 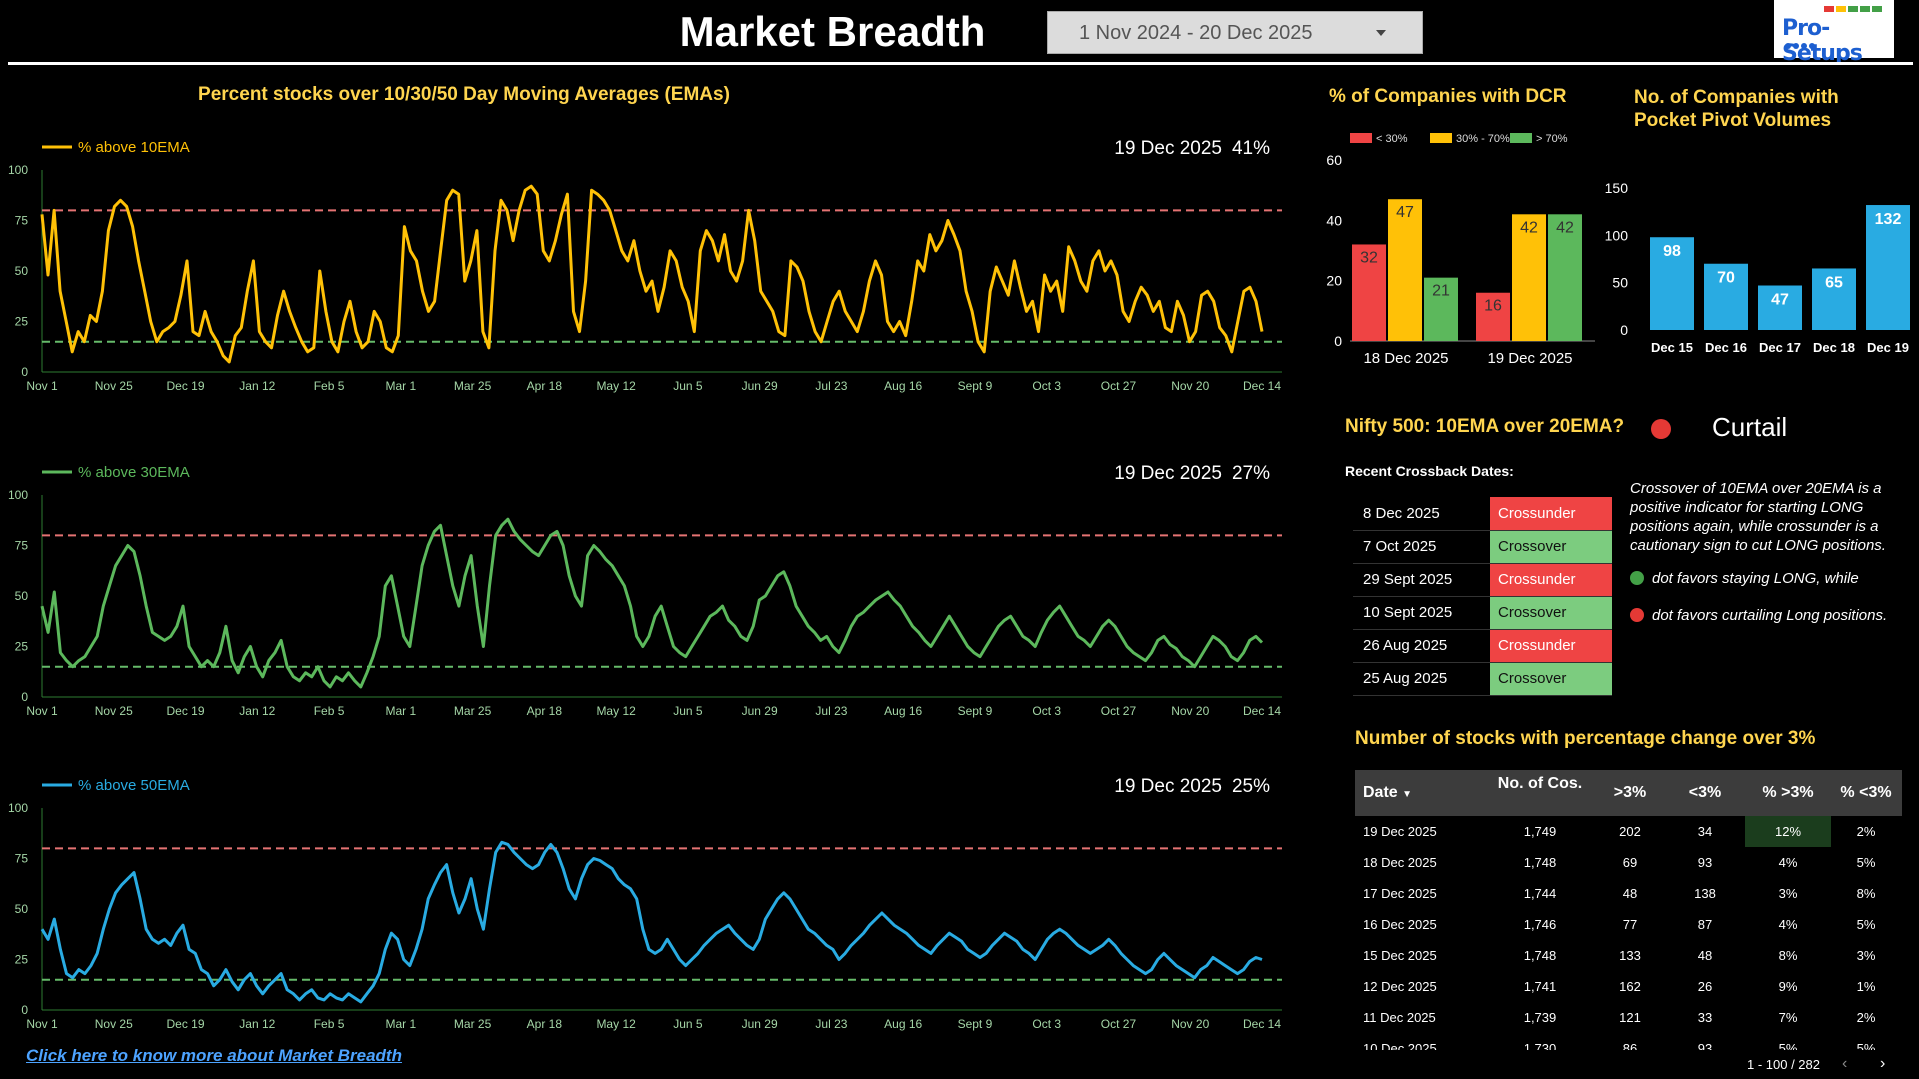 What do you see at coordinates (1421, 514) in the screenshot?
I see `crossback-date: 8 Dec 2025` at bounding box center [1421, 514].